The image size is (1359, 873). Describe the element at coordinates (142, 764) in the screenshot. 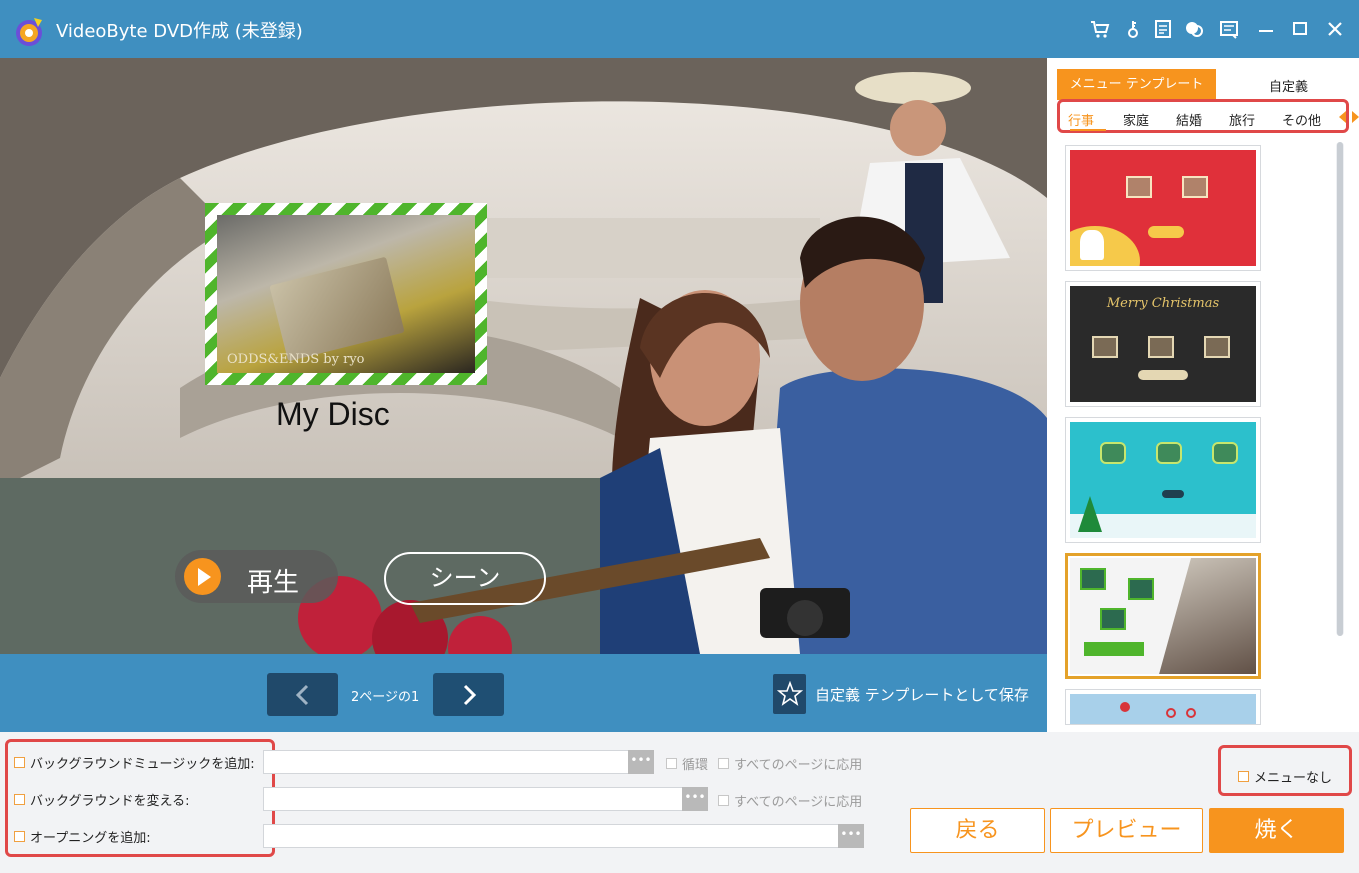

I see `add-bgm-label: バックグラウンドミュージックを追加:` at that location.